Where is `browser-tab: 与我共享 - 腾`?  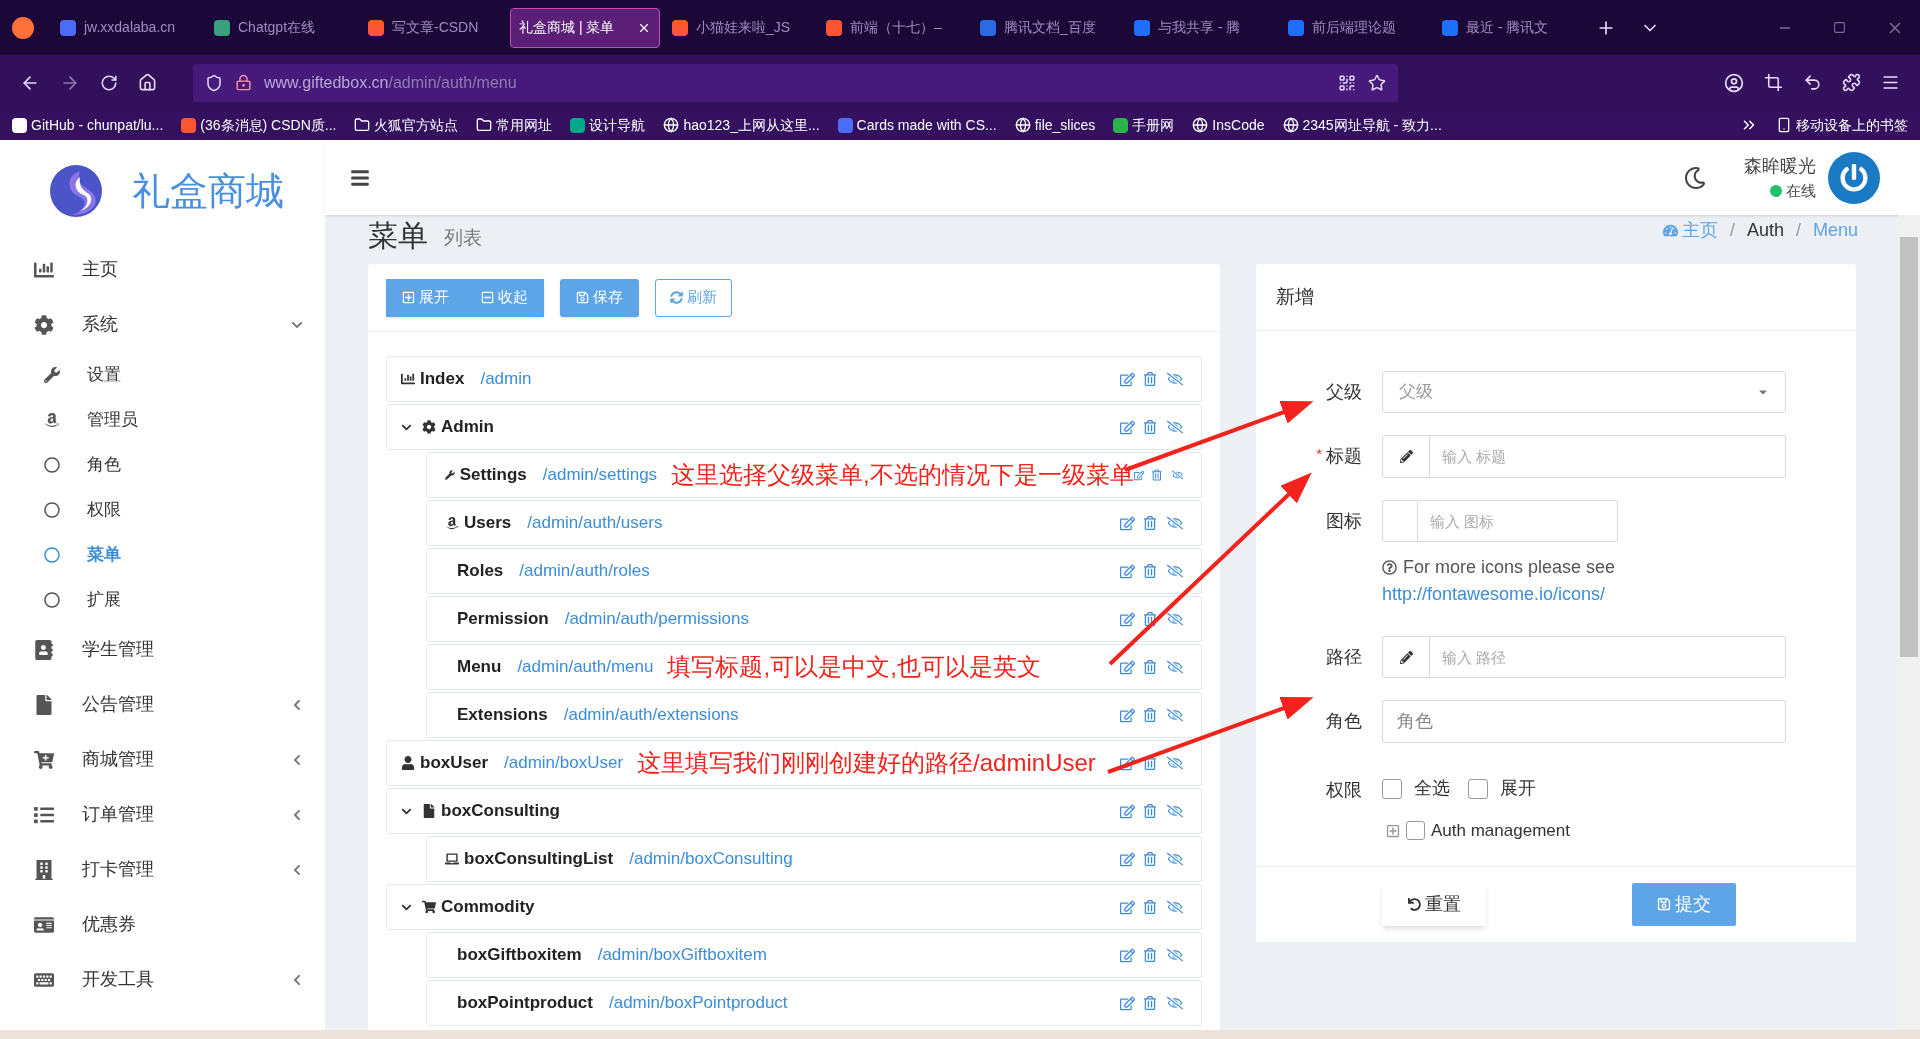
browser-tab: 与我共享 - 腾 is located at coordinates (1199, 27).